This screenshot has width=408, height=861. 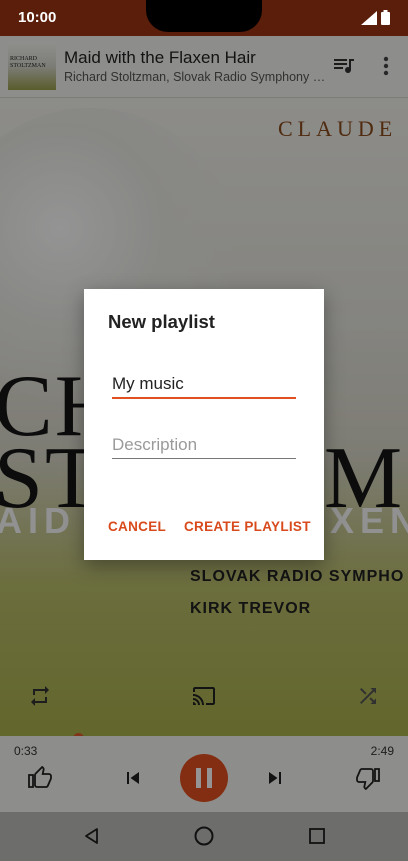 I want to click on create-playlist-button: CREATE PLAYLIST, so click(x=247, y=526).